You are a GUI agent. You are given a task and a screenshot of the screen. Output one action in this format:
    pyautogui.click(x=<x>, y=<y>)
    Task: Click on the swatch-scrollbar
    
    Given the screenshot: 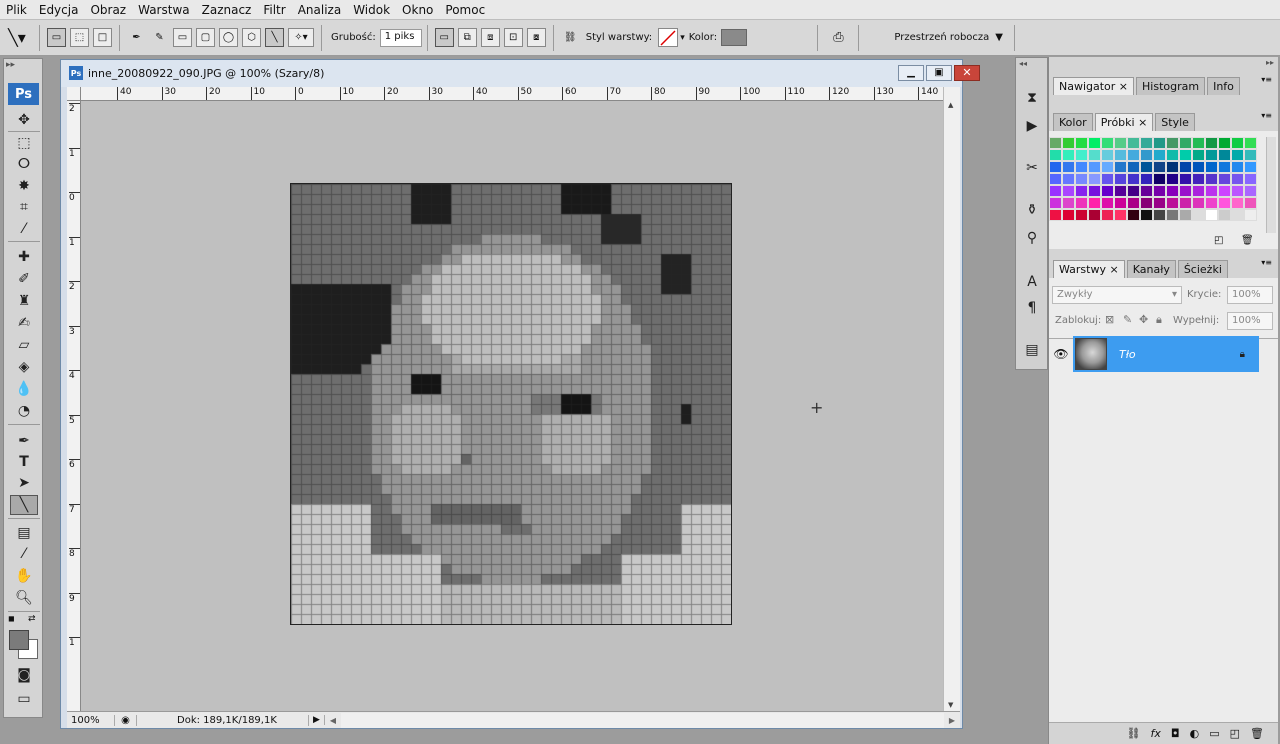 What is the action you would take?
    pyautogui.click(x=1271, y=185)
    